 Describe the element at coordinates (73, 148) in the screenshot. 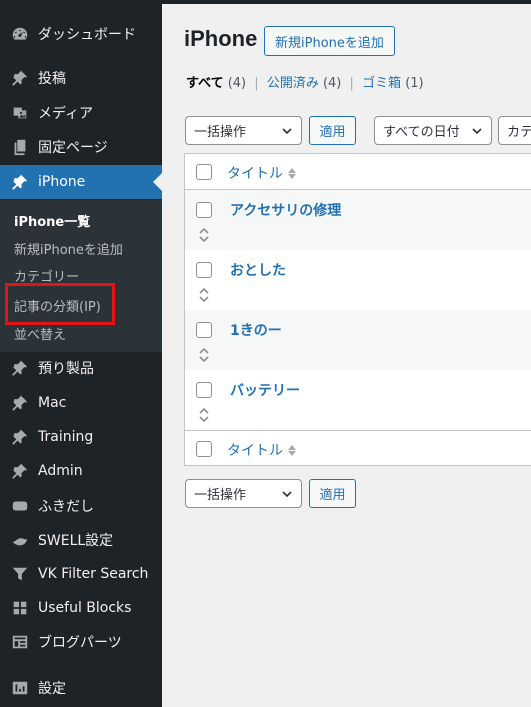

I see `menu-item-label: 固定ページ` at that location.